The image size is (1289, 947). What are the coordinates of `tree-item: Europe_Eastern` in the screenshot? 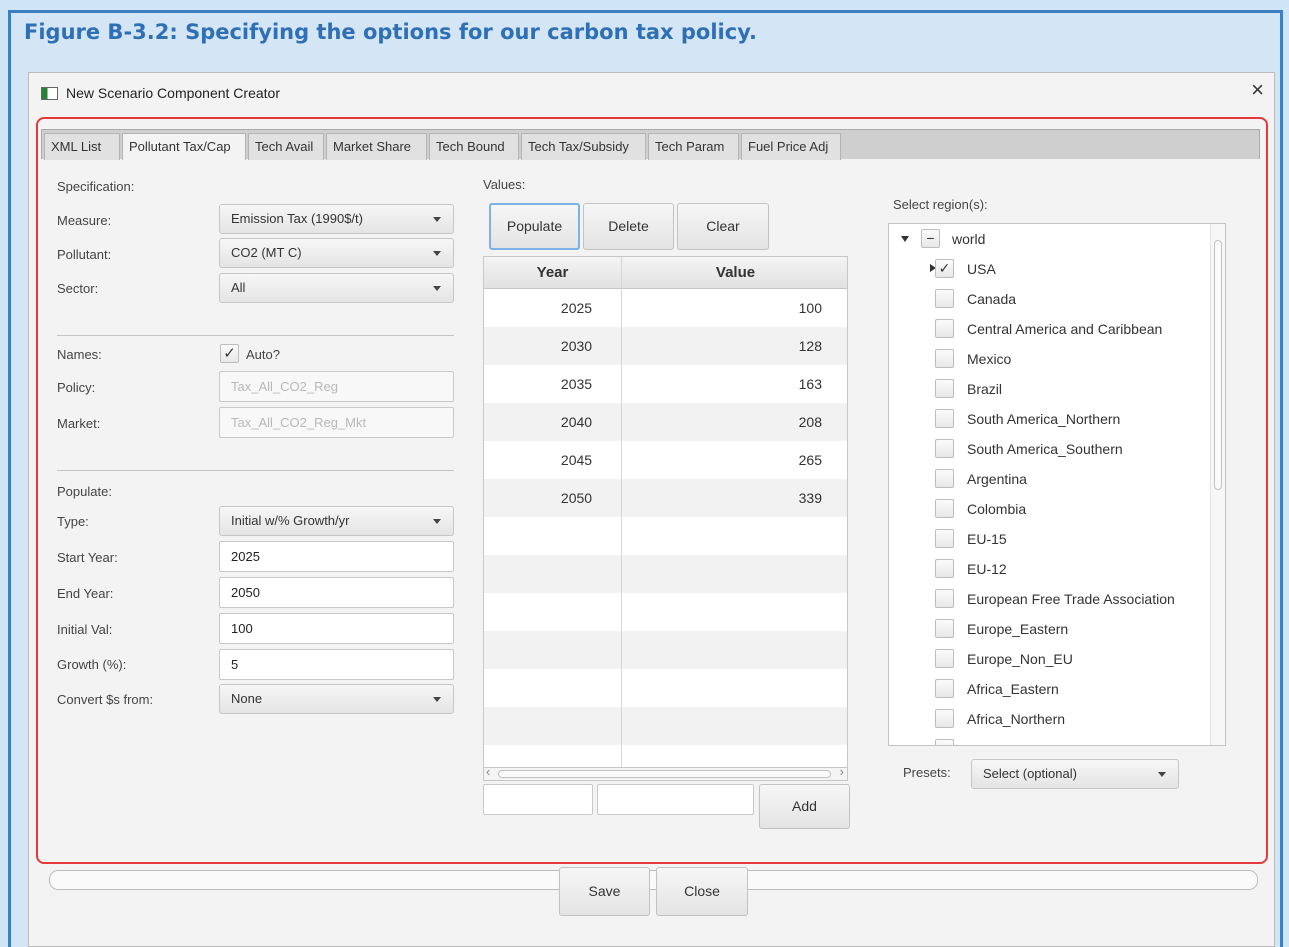 It's located at (1049, 629).